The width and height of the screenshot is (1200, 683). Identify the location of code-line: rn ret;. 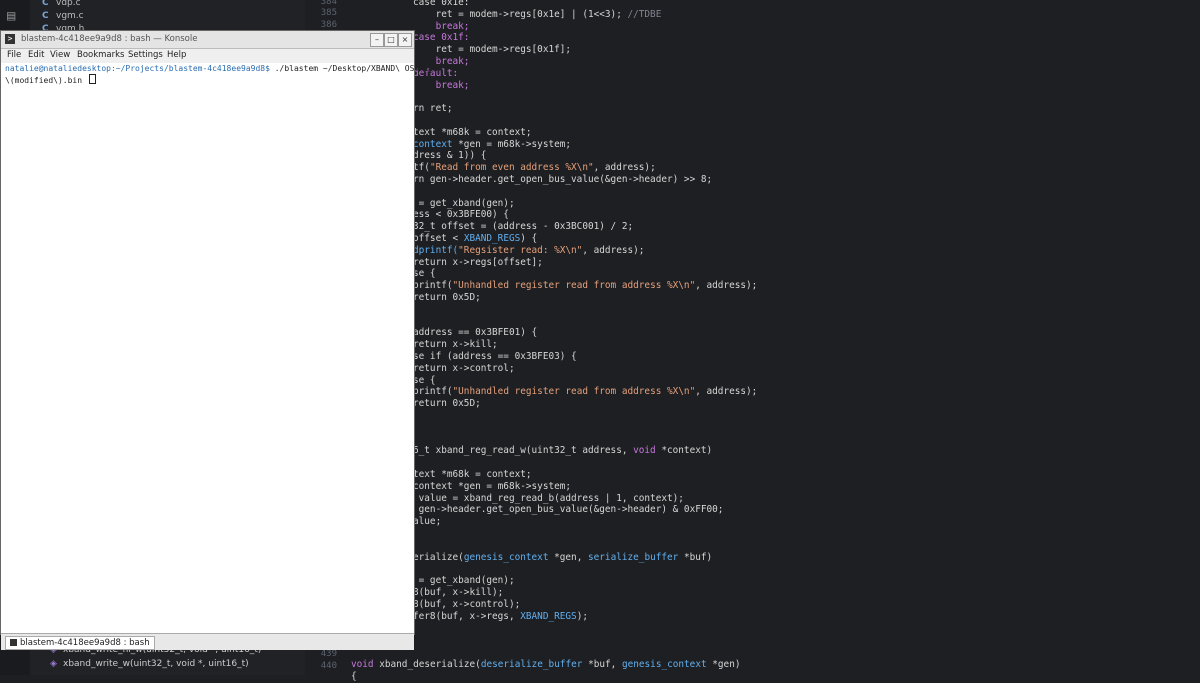
(433, 109).